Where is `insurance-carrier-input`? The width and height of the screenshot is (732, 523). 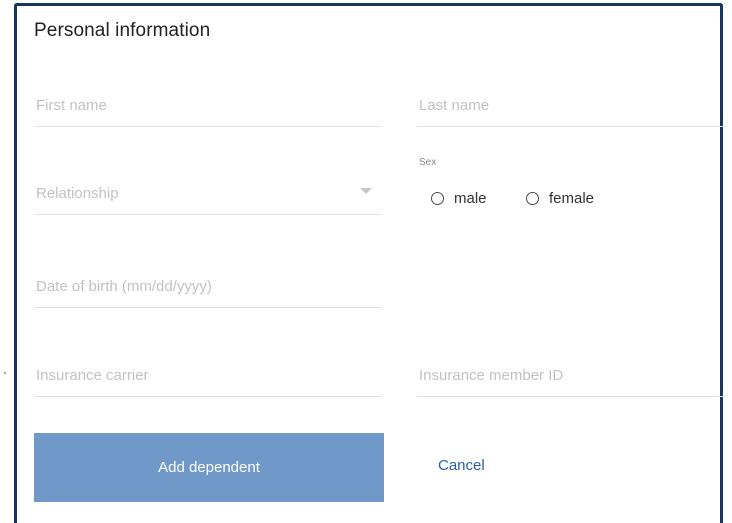 insurance-carrier-input is located at coordinates (208, 377).